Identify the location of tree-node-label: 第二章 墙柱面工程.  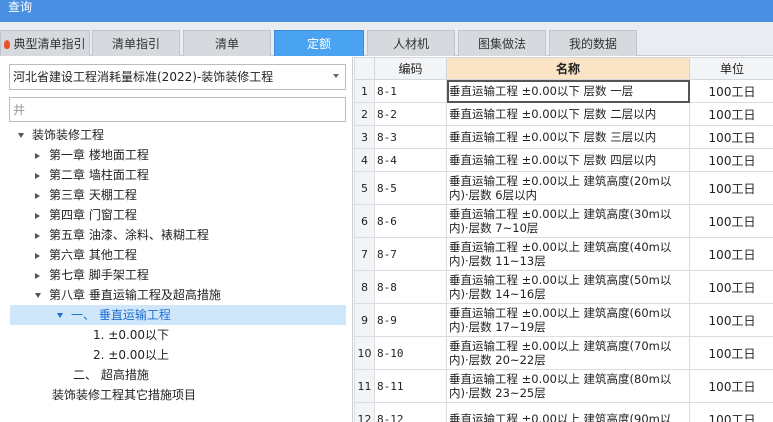
(99, 175).